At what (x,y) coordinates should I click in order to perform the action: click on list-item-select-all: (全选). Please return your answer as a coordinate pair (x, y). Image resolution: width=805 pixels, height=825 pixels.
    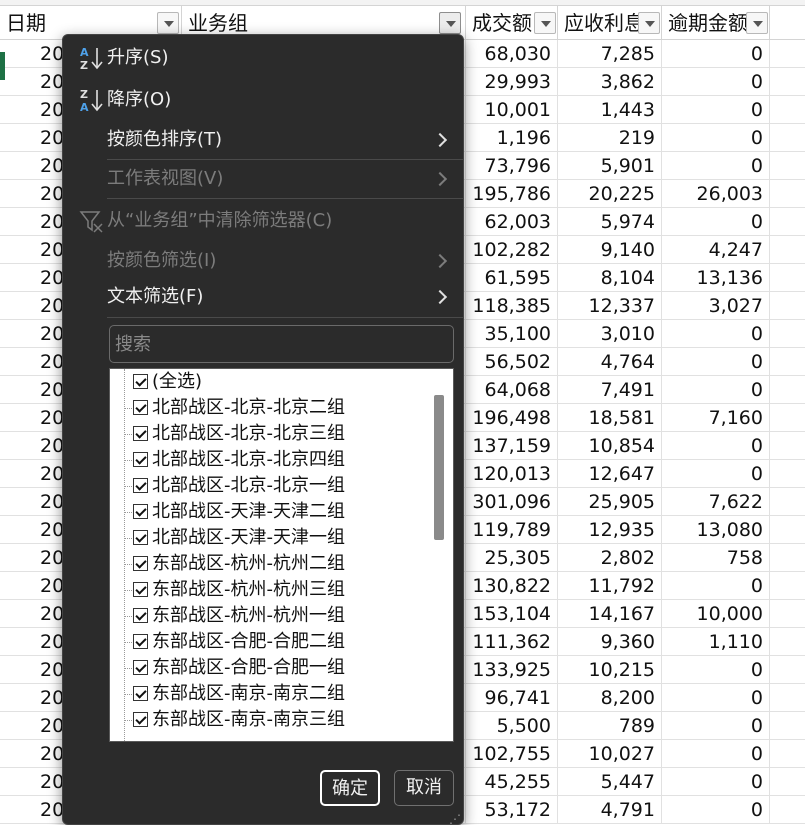
    Looking at the image, I should click on (268, 382).